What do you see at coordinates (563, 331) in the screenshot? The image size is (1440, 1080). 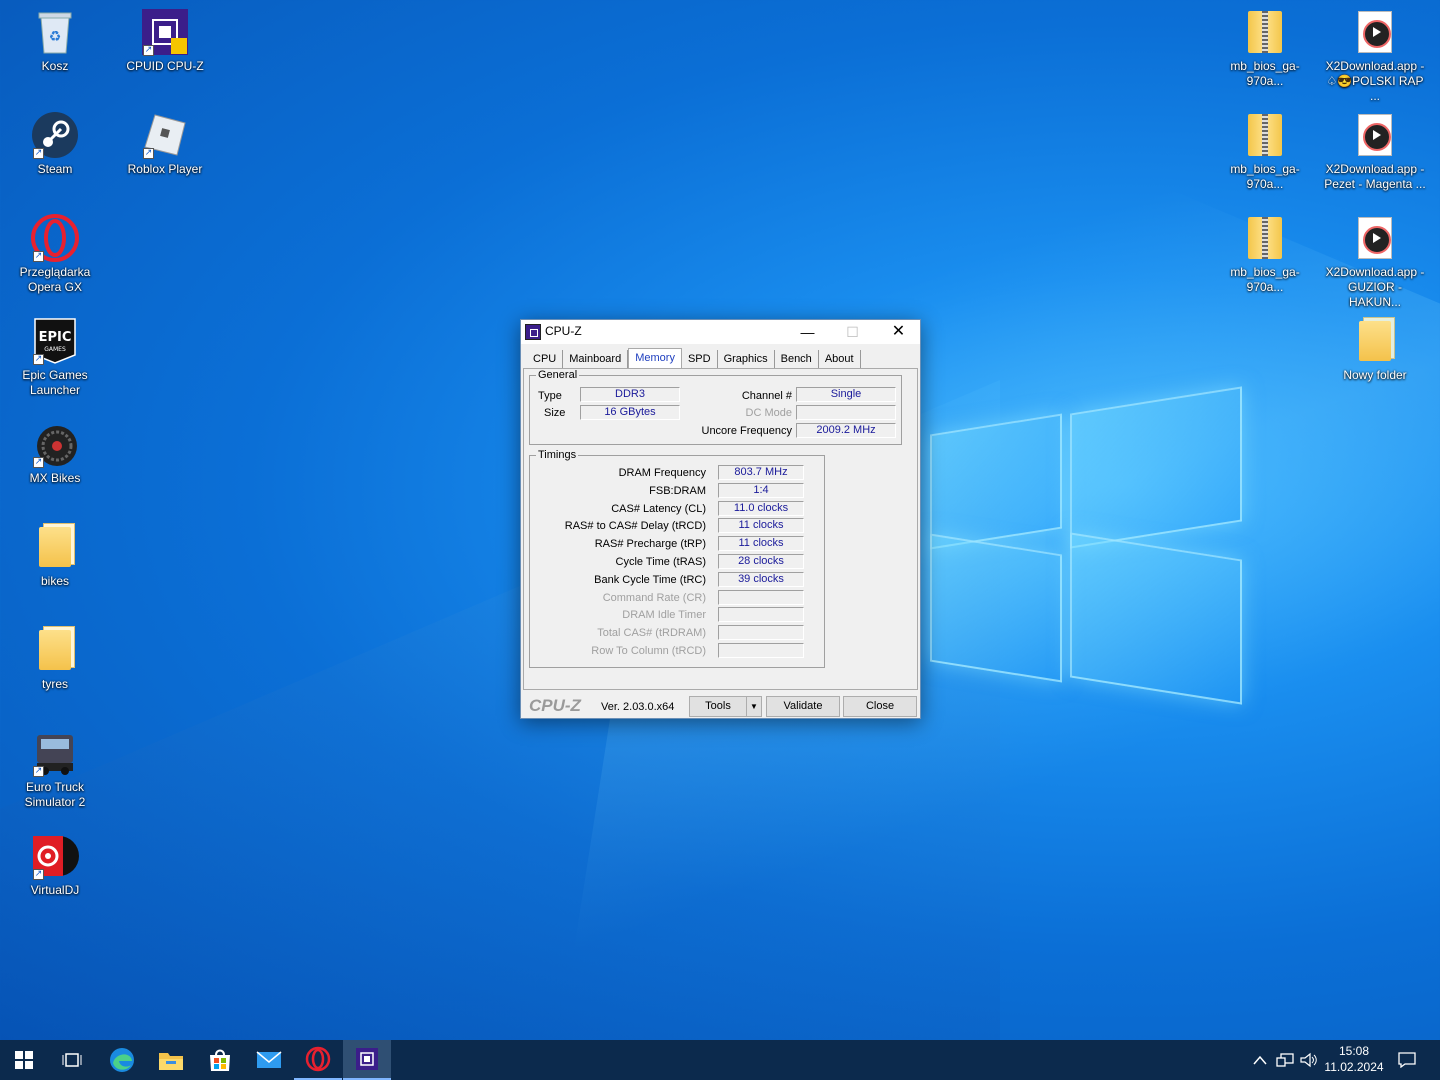 I see `window-title: CPU-Z` at bounding box center [563, 331].